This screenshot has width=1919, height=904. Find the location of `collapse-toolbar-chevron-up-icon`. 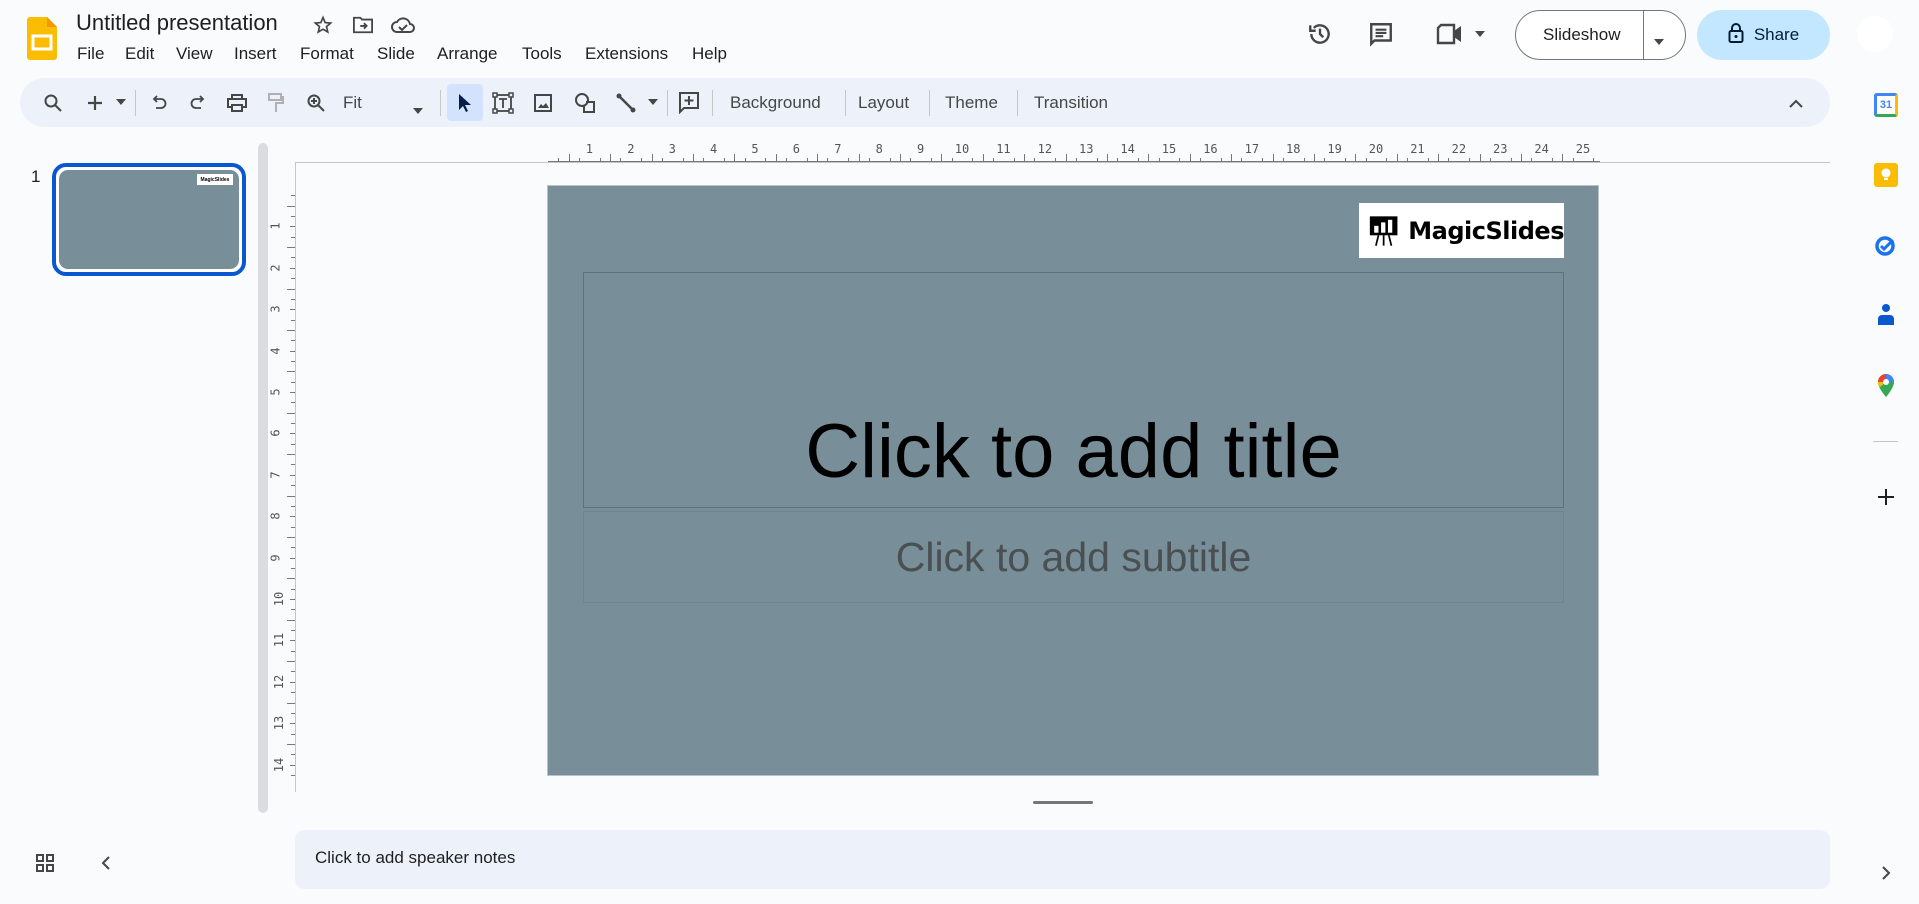

collapse-toolbar-chevron-up-icon is located at coordinates (1796, 103).